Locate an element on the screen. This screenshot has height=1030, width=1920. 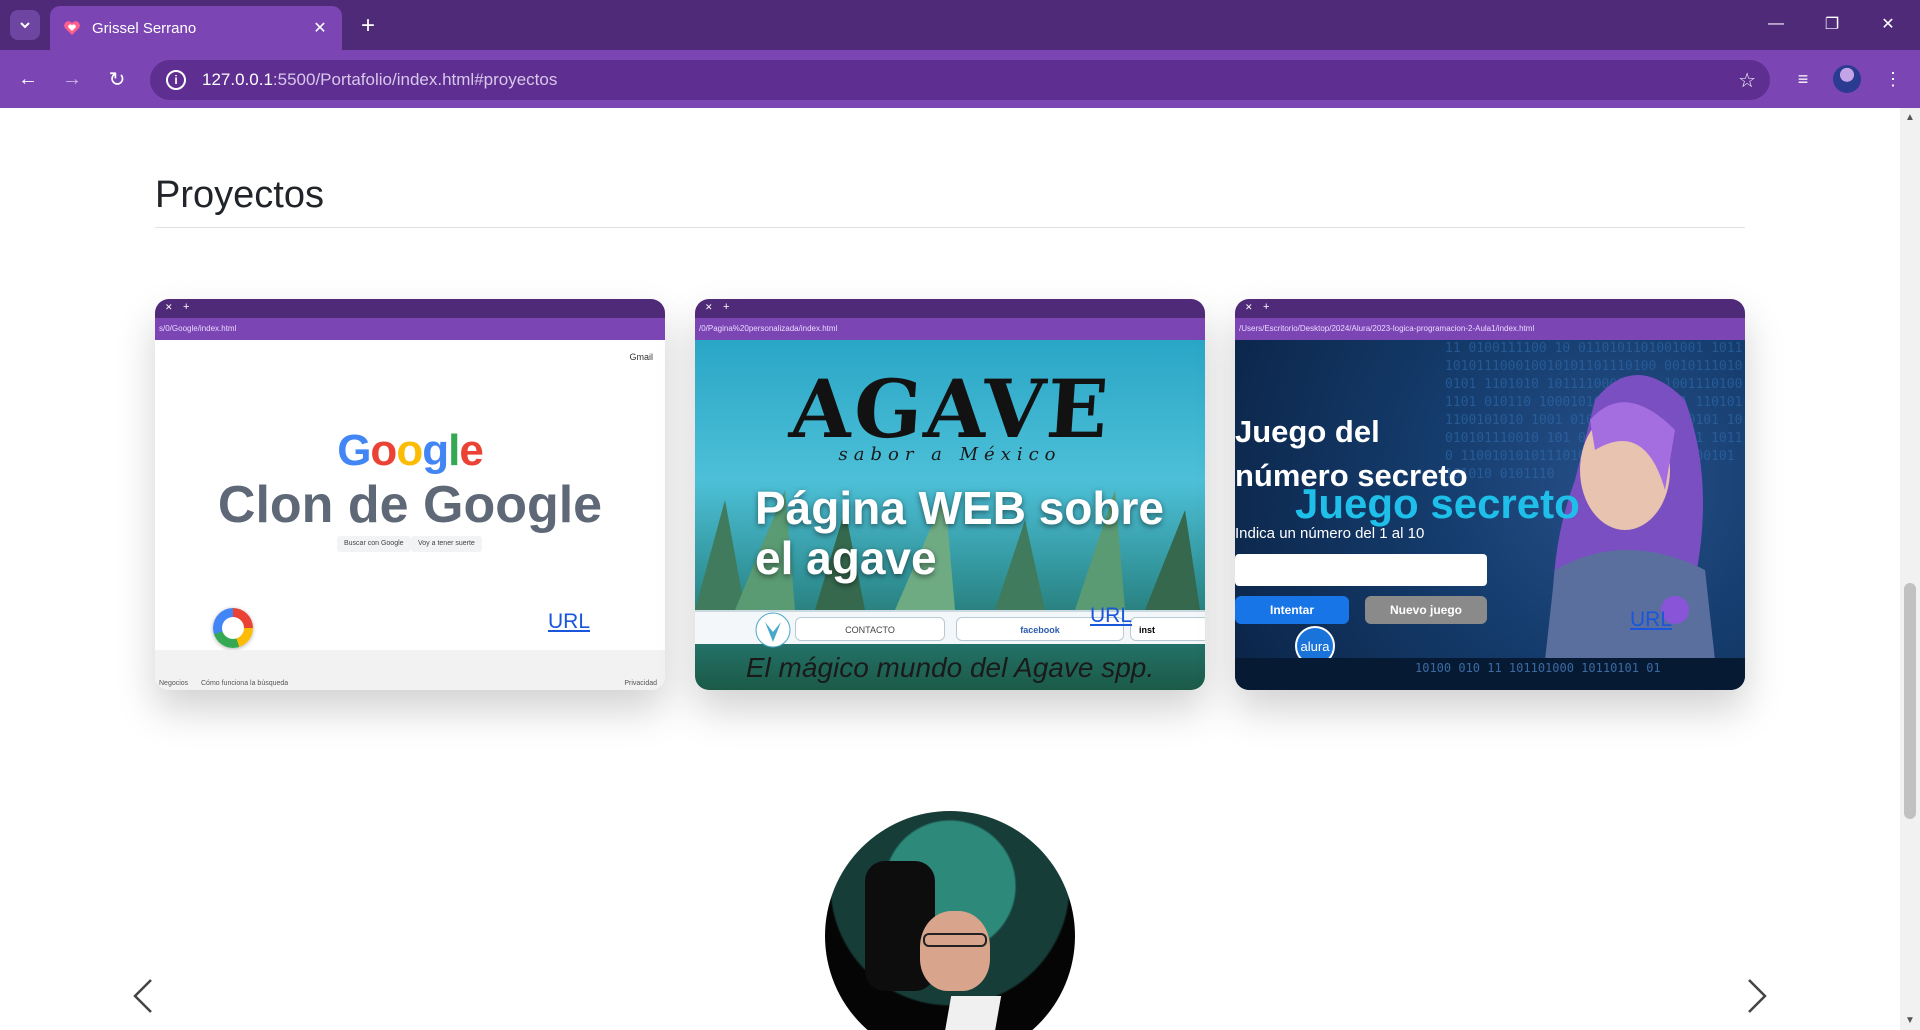
new-tab-button: + is located at coordinates (368, 26).